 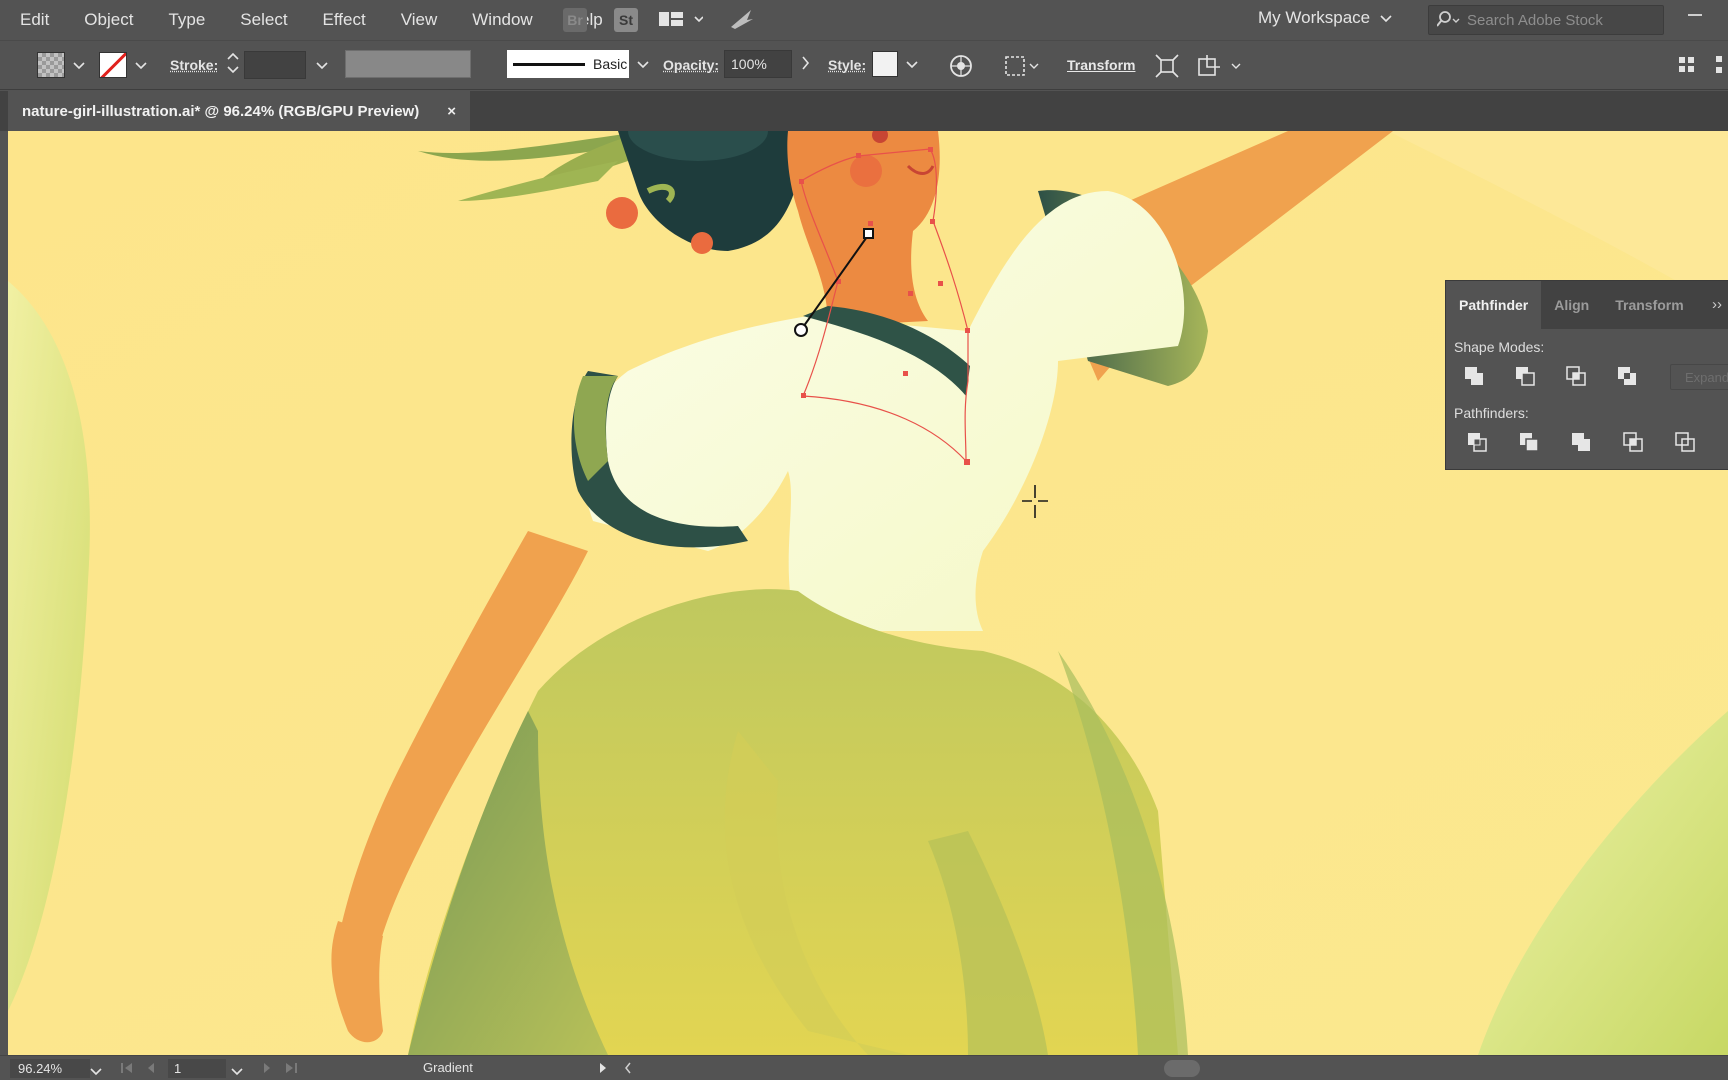 I want to click on stock-button: St, so click(x=626, y=20).